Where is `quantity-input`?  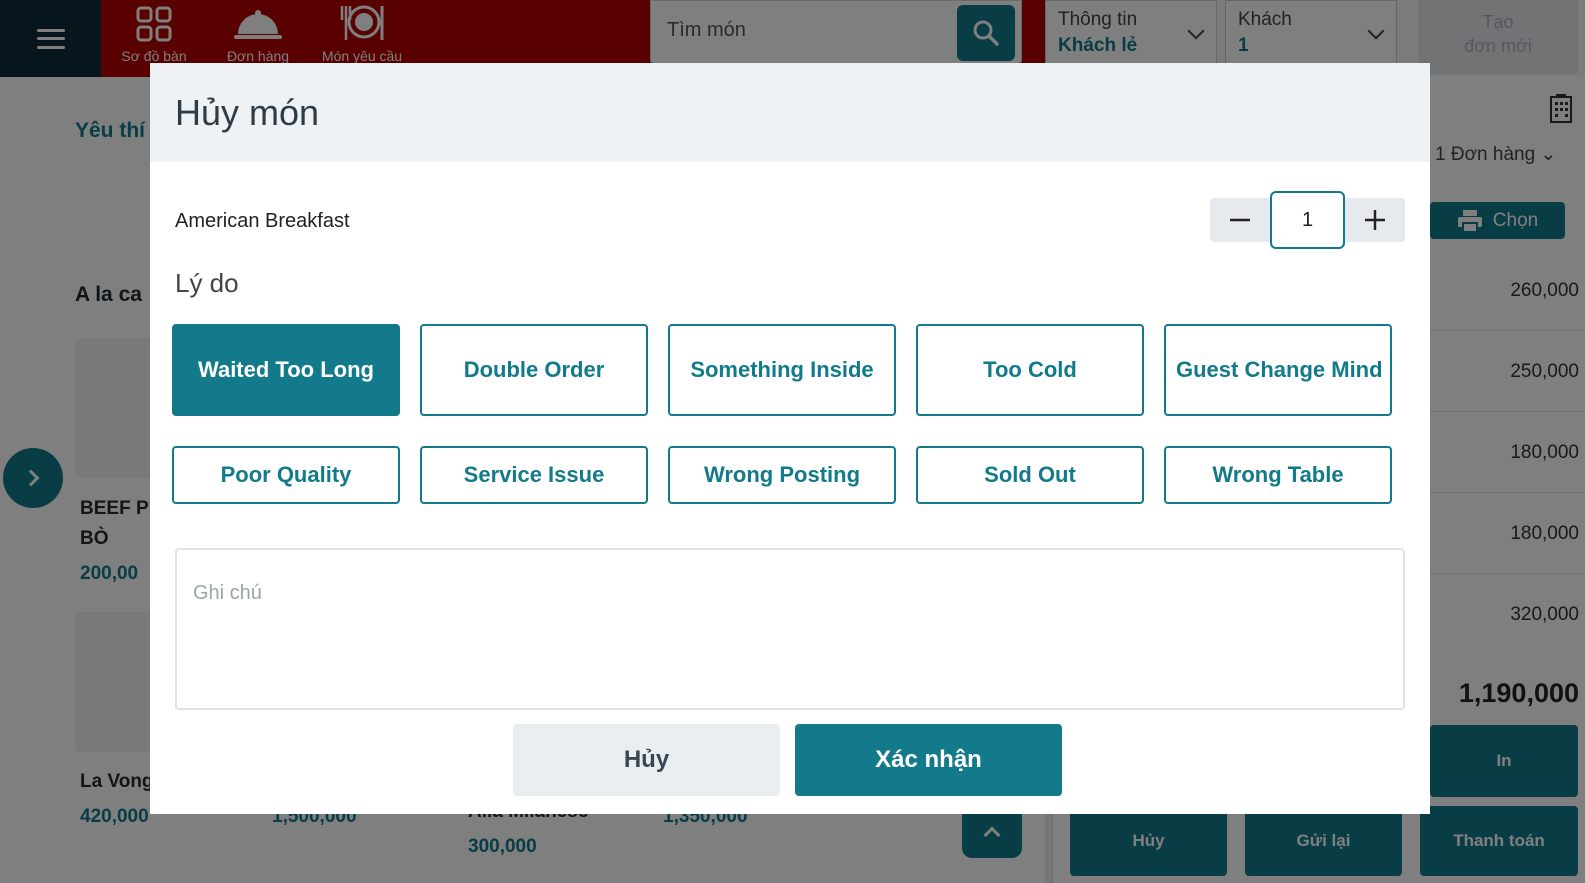
quantity-input is located at coordinates (1307, 220).